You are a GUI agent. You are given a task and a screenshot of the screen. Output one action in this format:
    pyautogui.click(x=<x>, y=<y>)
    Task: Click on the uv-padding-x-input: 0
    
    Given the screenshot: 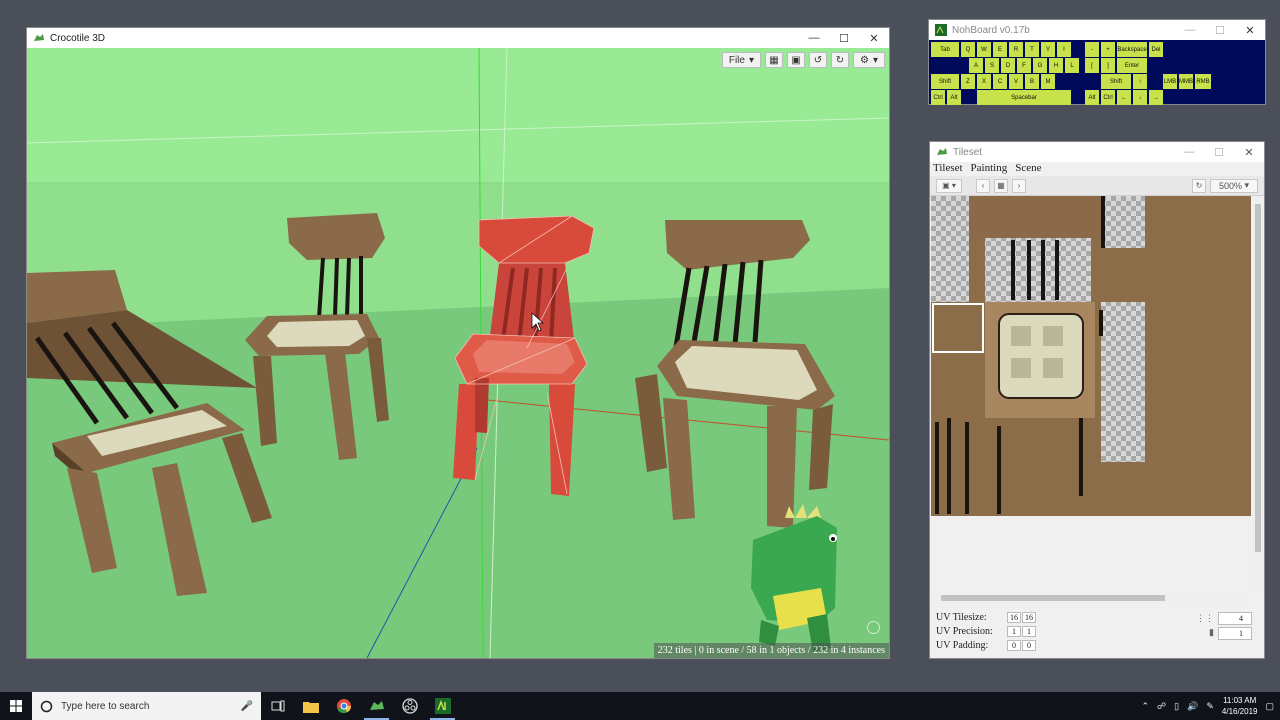 What is the action you would take?
    pyautogui.click(x=1014, y=645)
    